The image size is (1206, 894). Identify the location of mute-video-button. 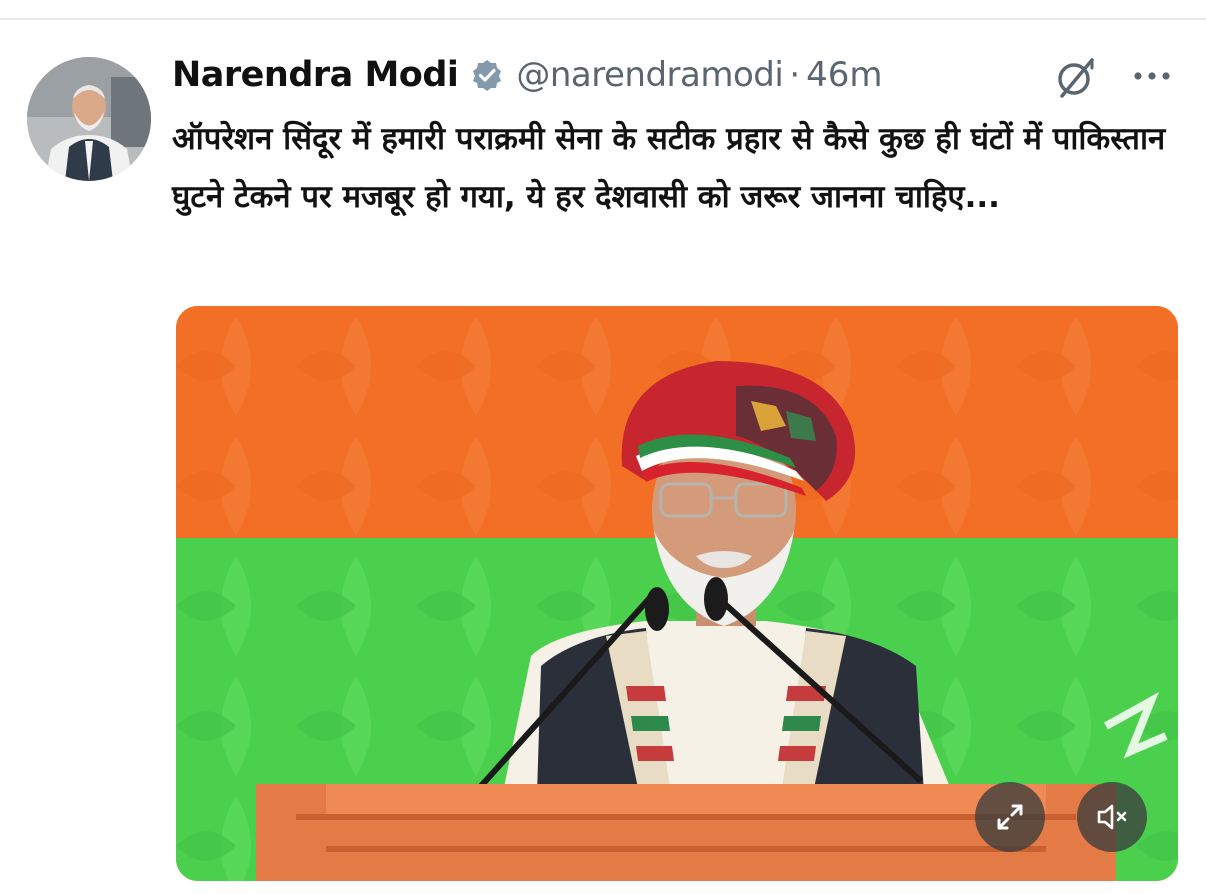
(1112, 817).